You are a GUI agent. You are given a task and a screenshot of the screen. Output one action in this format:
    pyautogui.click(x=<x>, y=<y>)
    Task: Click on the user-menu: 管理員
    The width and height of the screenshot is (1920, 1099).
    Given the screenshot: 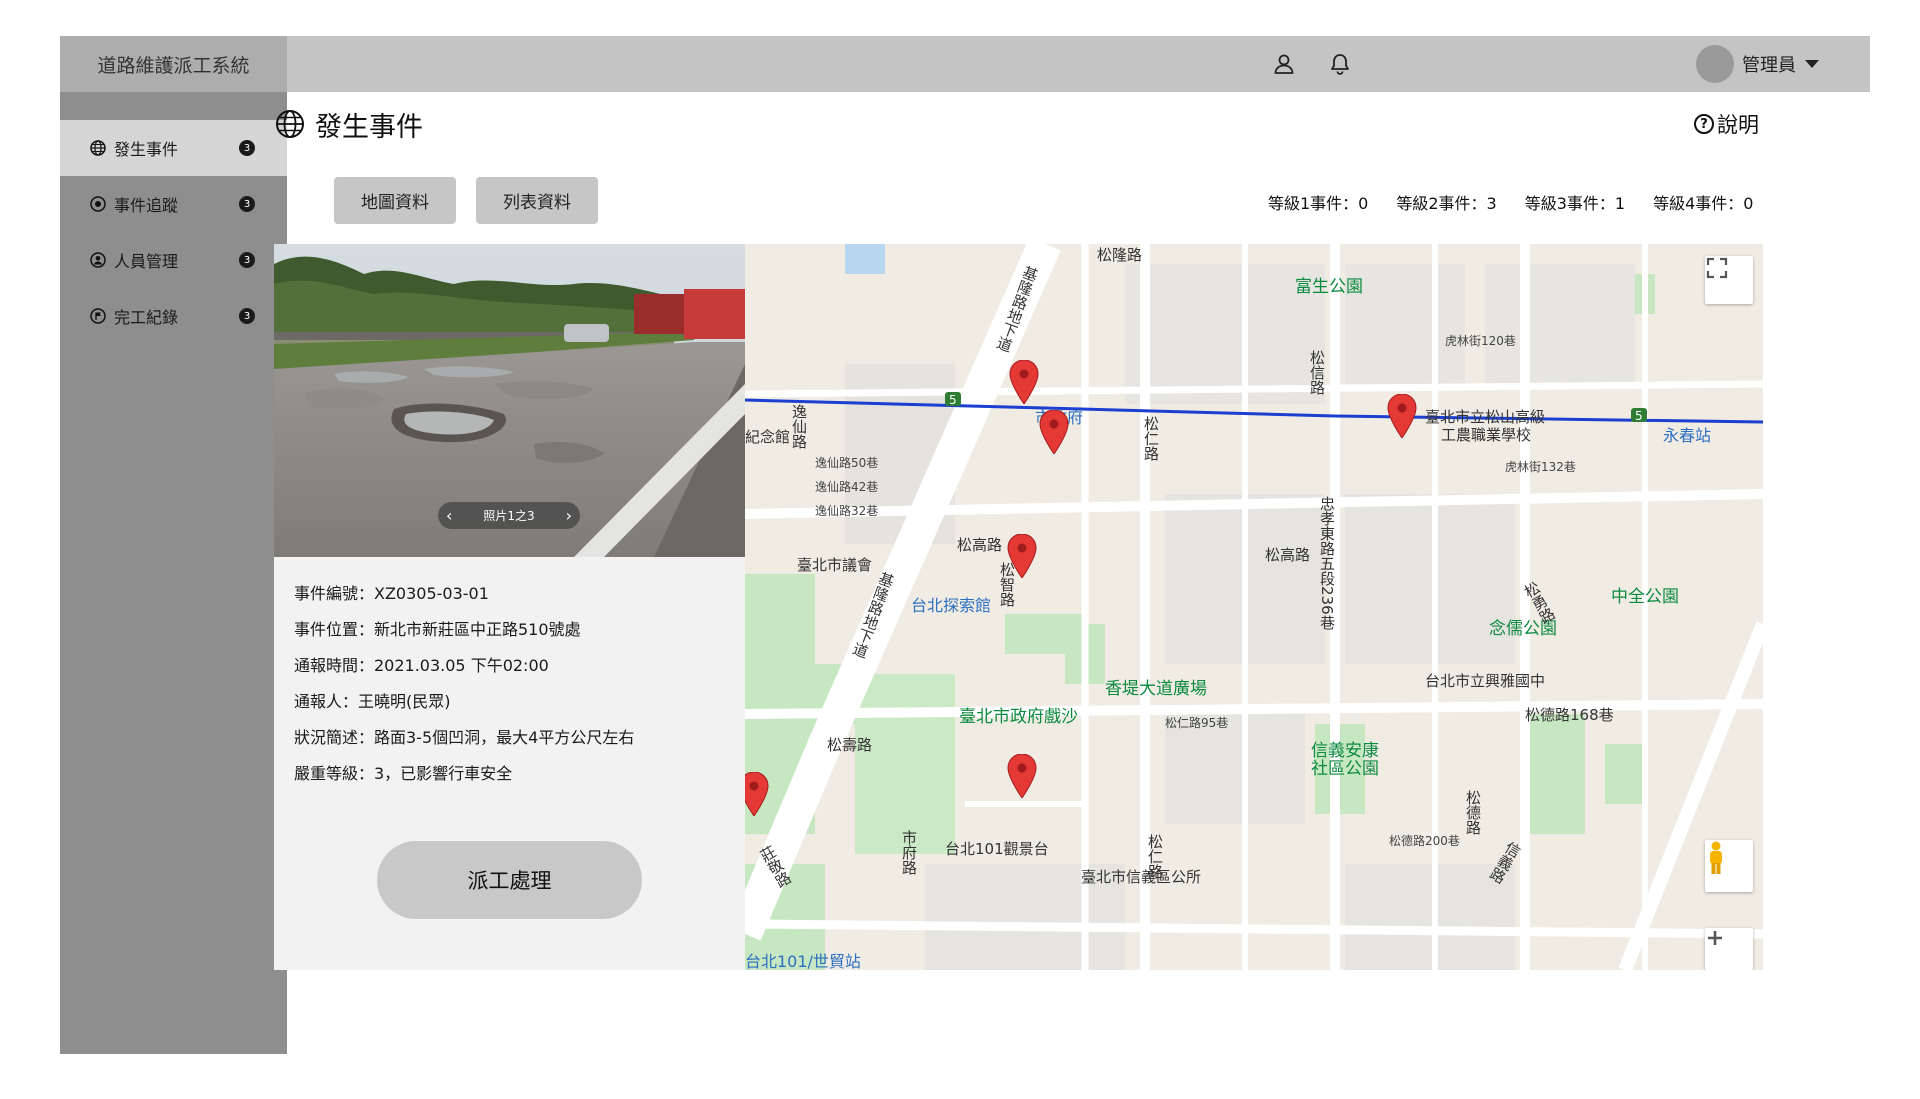 What is the action you would take?
    pyautogui.click(x=1757, y=64)
    